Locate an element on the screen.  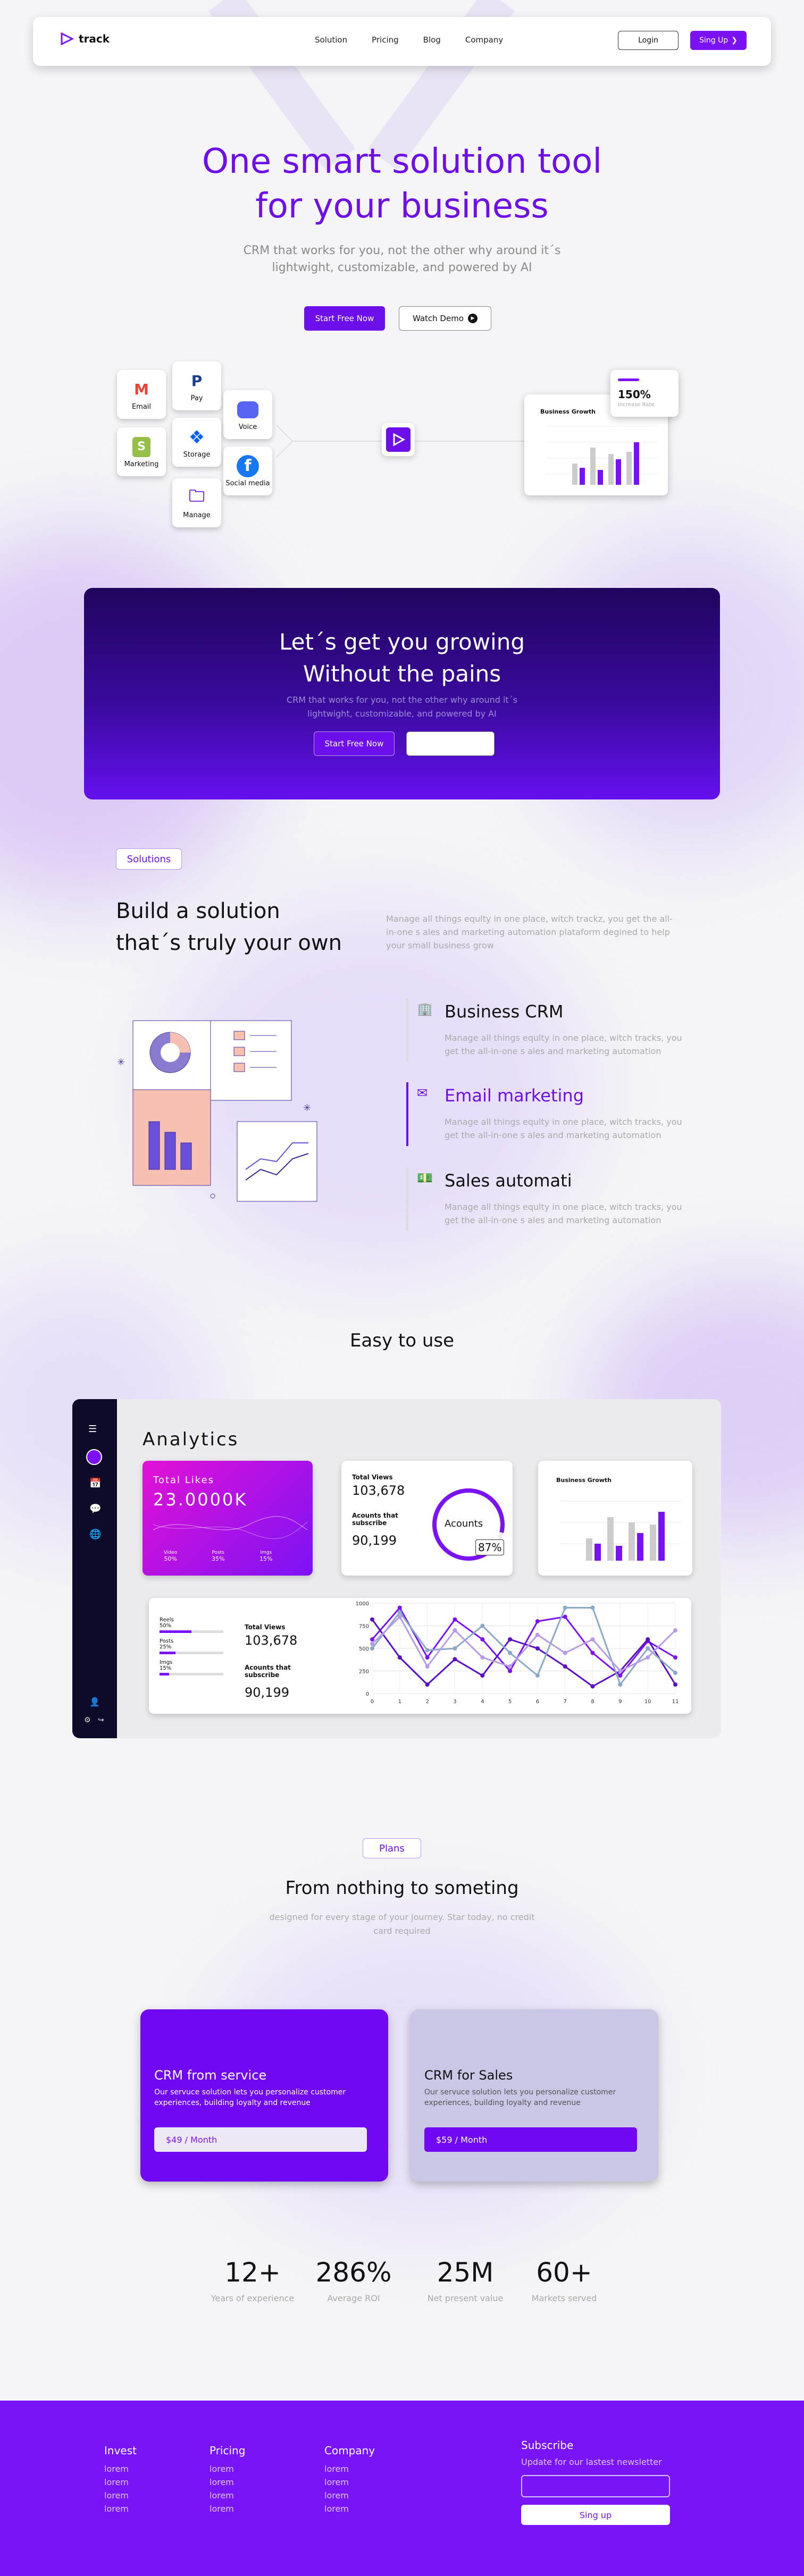
globe-icon: 🌐 is located at coordinates (95, 1534).